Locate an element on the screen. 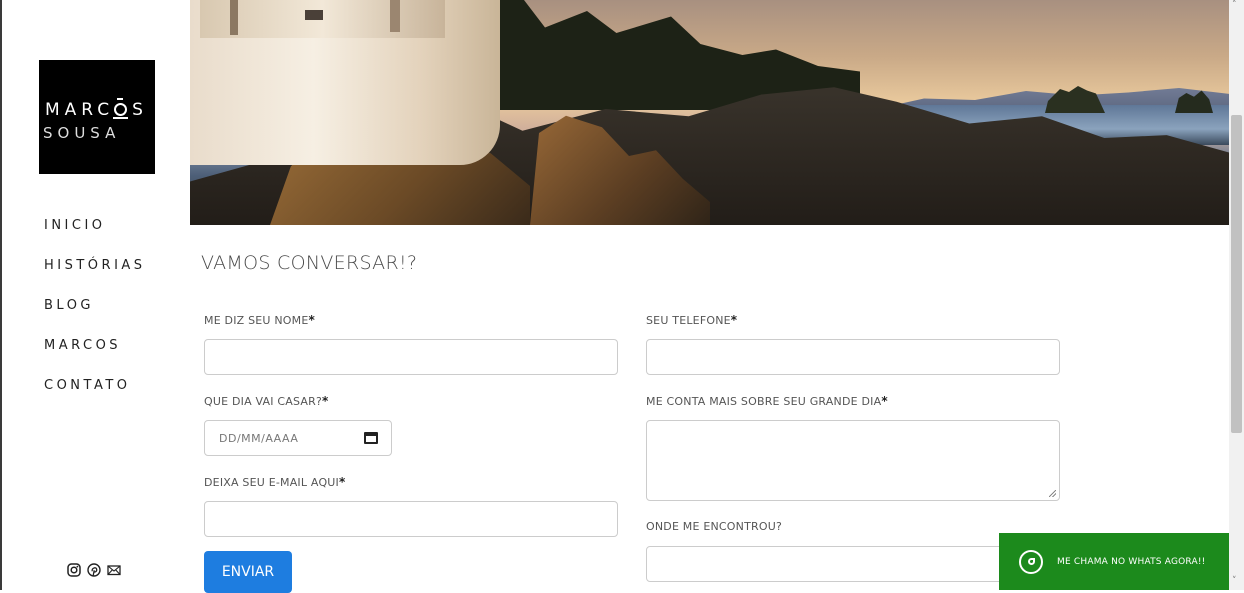 This screenshot has height=593, width=1244. whatsapp-button: ME CHAMA NO WHATS AGORA!! is located at coordinates (1116, 561).